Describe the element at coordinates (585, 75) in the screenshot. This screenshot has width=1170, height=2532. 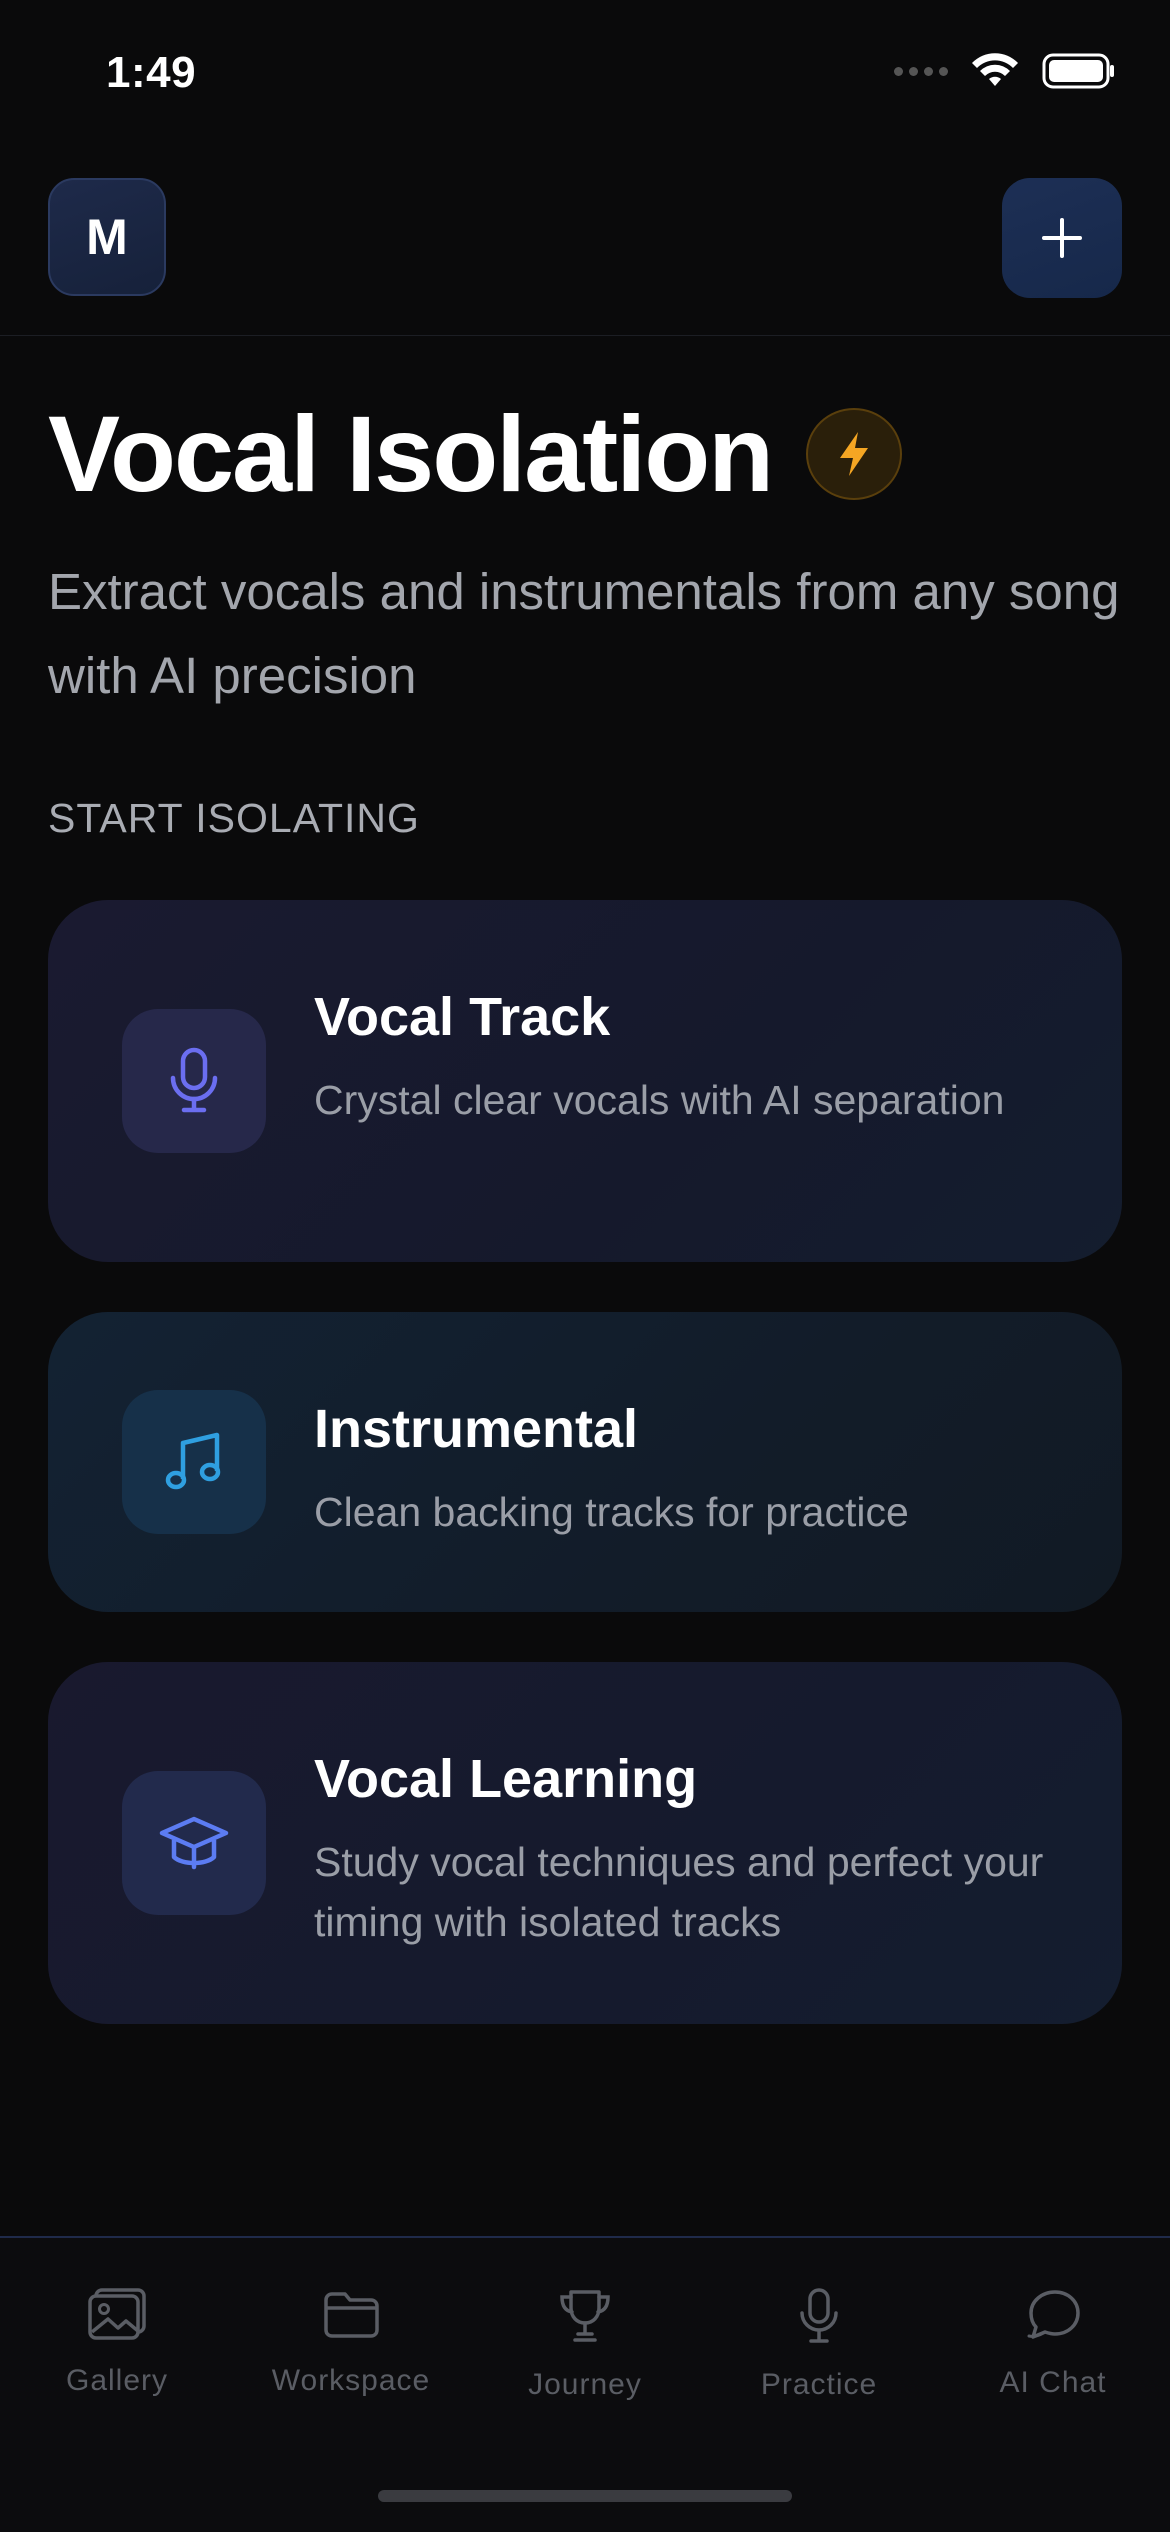
I see `status-bar: 1:49` at that location.